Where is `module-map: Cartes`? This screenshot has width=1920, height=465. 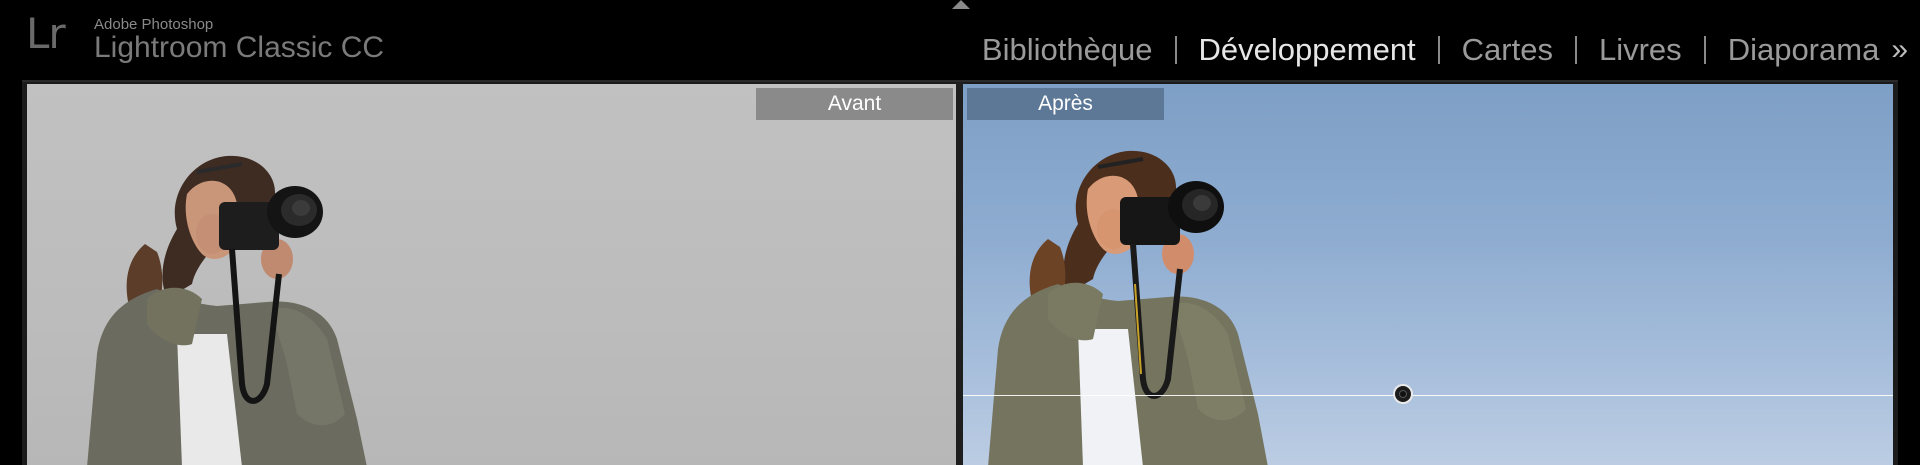
module-map: Cartes is located at coordinates (1507, 50).